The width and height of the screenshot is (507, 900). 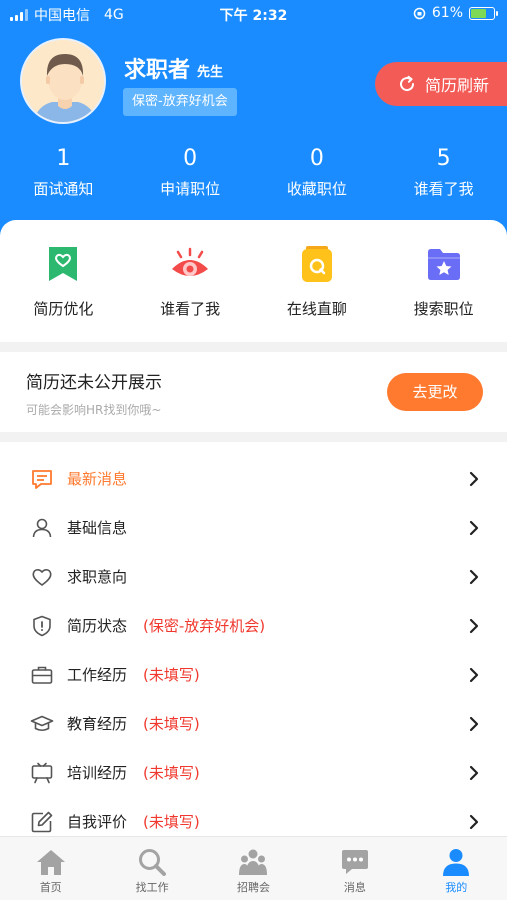 I want to click on menu-item-training: 培训经历 (未填写), so click(x=253, y=773).